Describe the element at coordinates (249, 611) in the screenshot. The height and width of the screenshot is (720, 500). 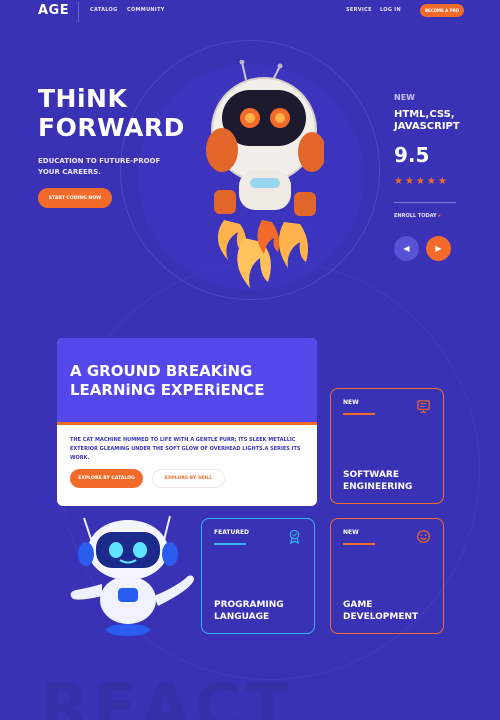
I see `course-card-title: PROGRAMING LANGUAGE` at that location.